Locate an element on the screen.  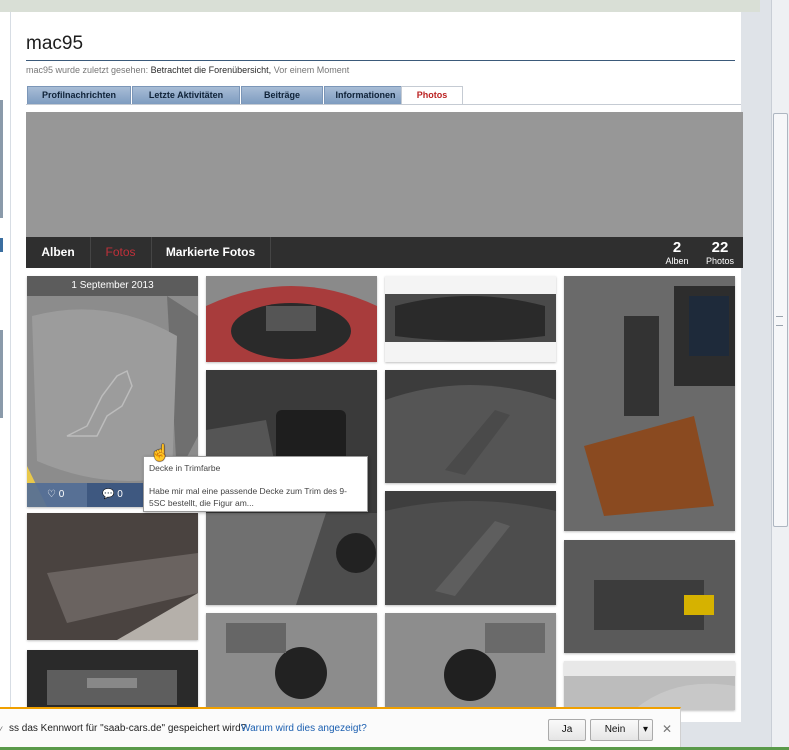
why-link: Warum wird dies angezeigt? is located at coordinates (304, 728).